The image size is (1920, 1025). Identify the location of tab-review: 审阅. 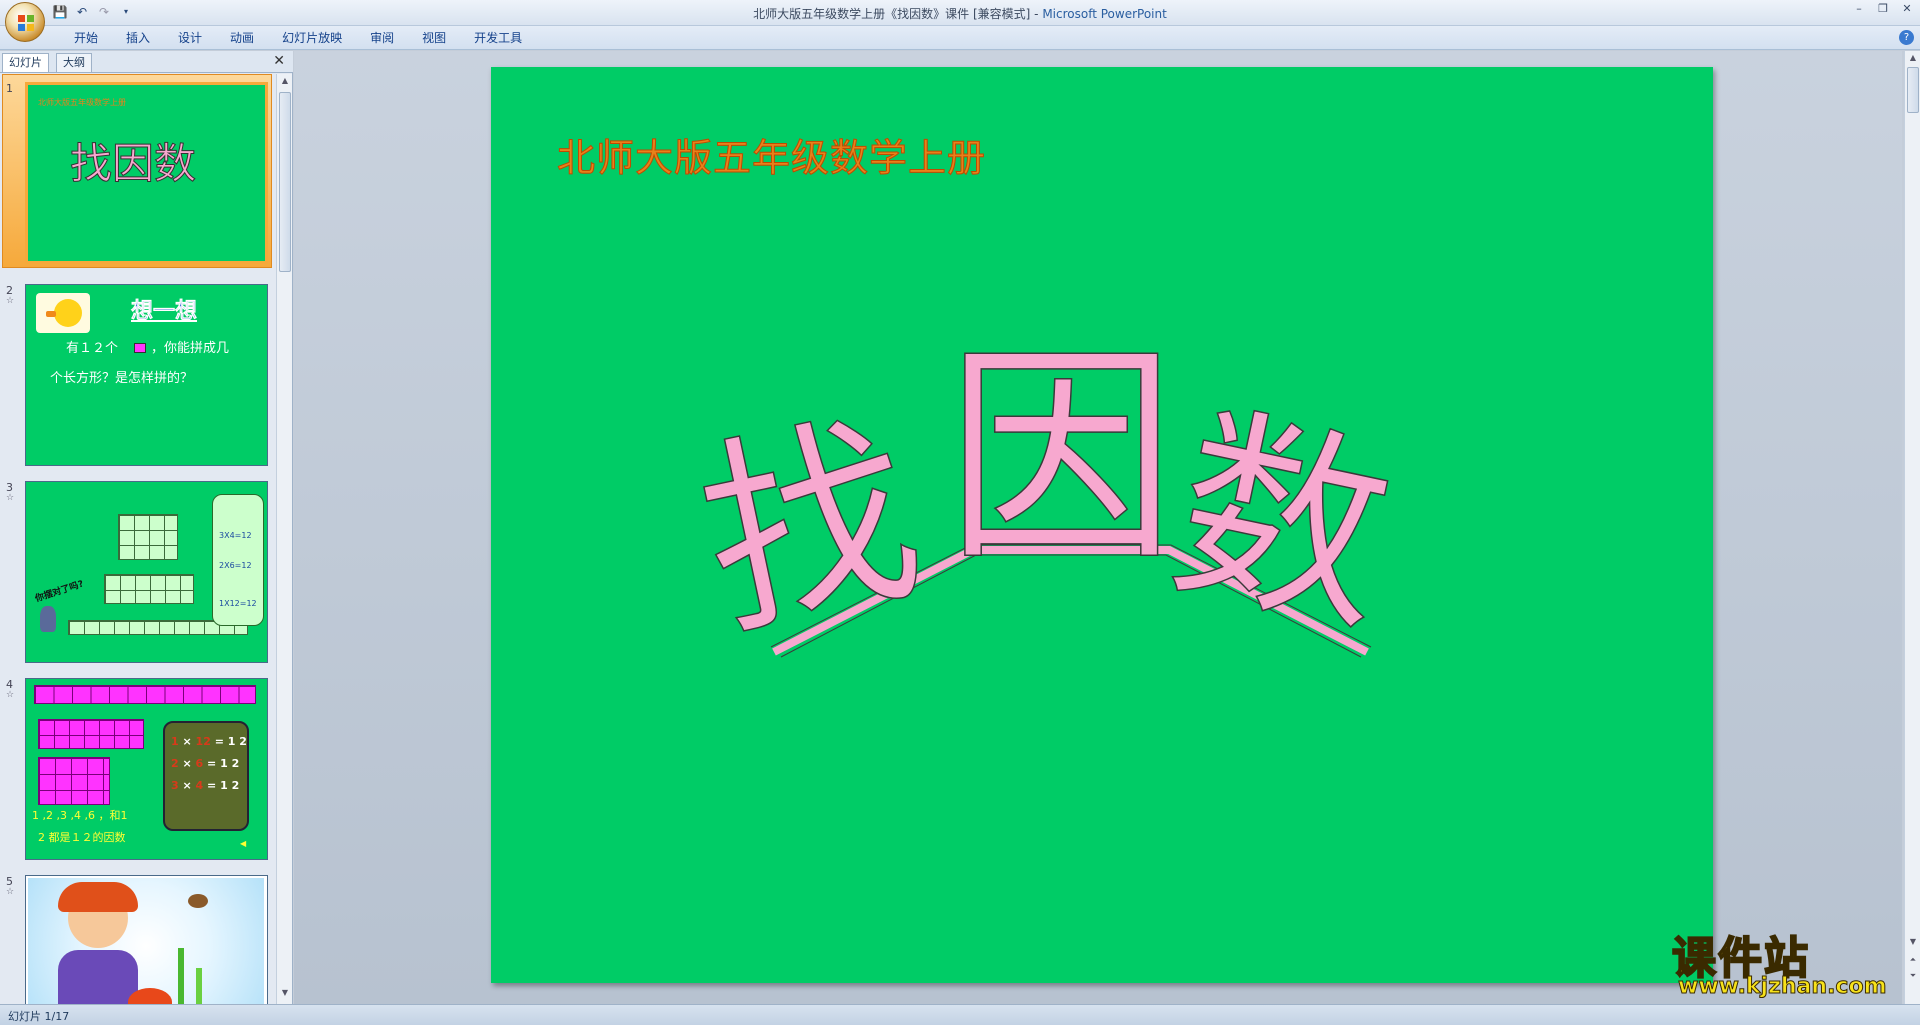
(382, 38).